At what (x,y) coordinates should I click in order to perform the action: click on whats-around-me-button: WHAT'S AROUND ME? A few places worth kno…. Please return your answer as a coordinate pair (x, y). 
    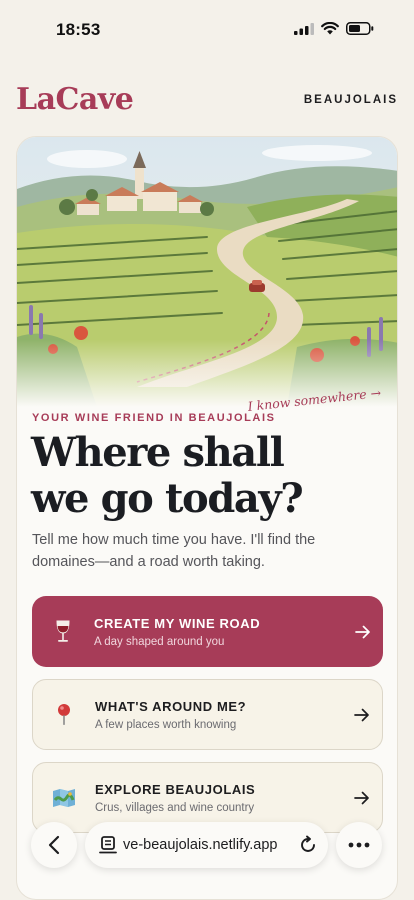
    Looking at the image, I should click on (207, 714).